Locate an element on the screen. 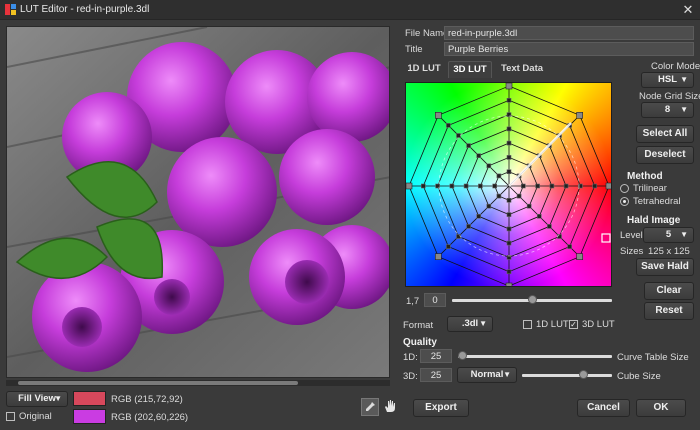  preview-scrollbar is located at coordinates (198, 383).